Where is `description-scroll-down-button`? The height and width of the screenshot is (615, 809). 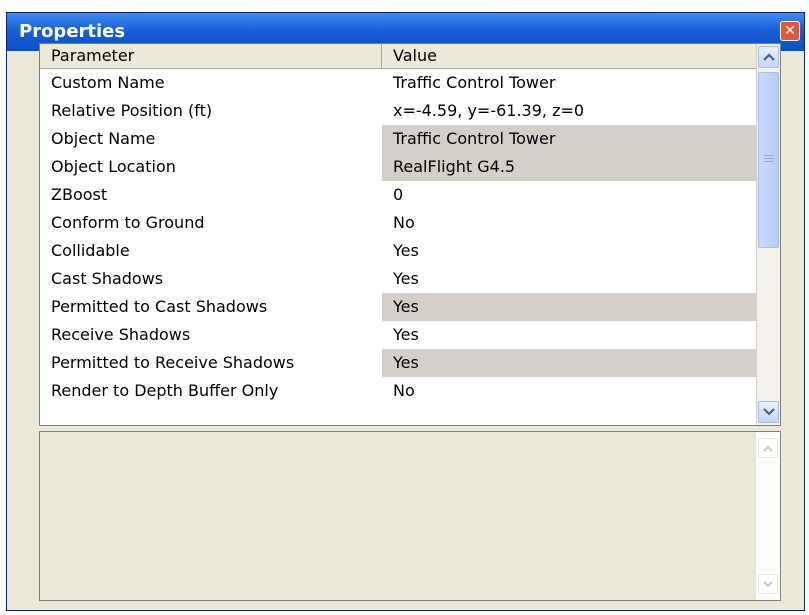
description-scroll-down-button is located at coordinates (768, 584).